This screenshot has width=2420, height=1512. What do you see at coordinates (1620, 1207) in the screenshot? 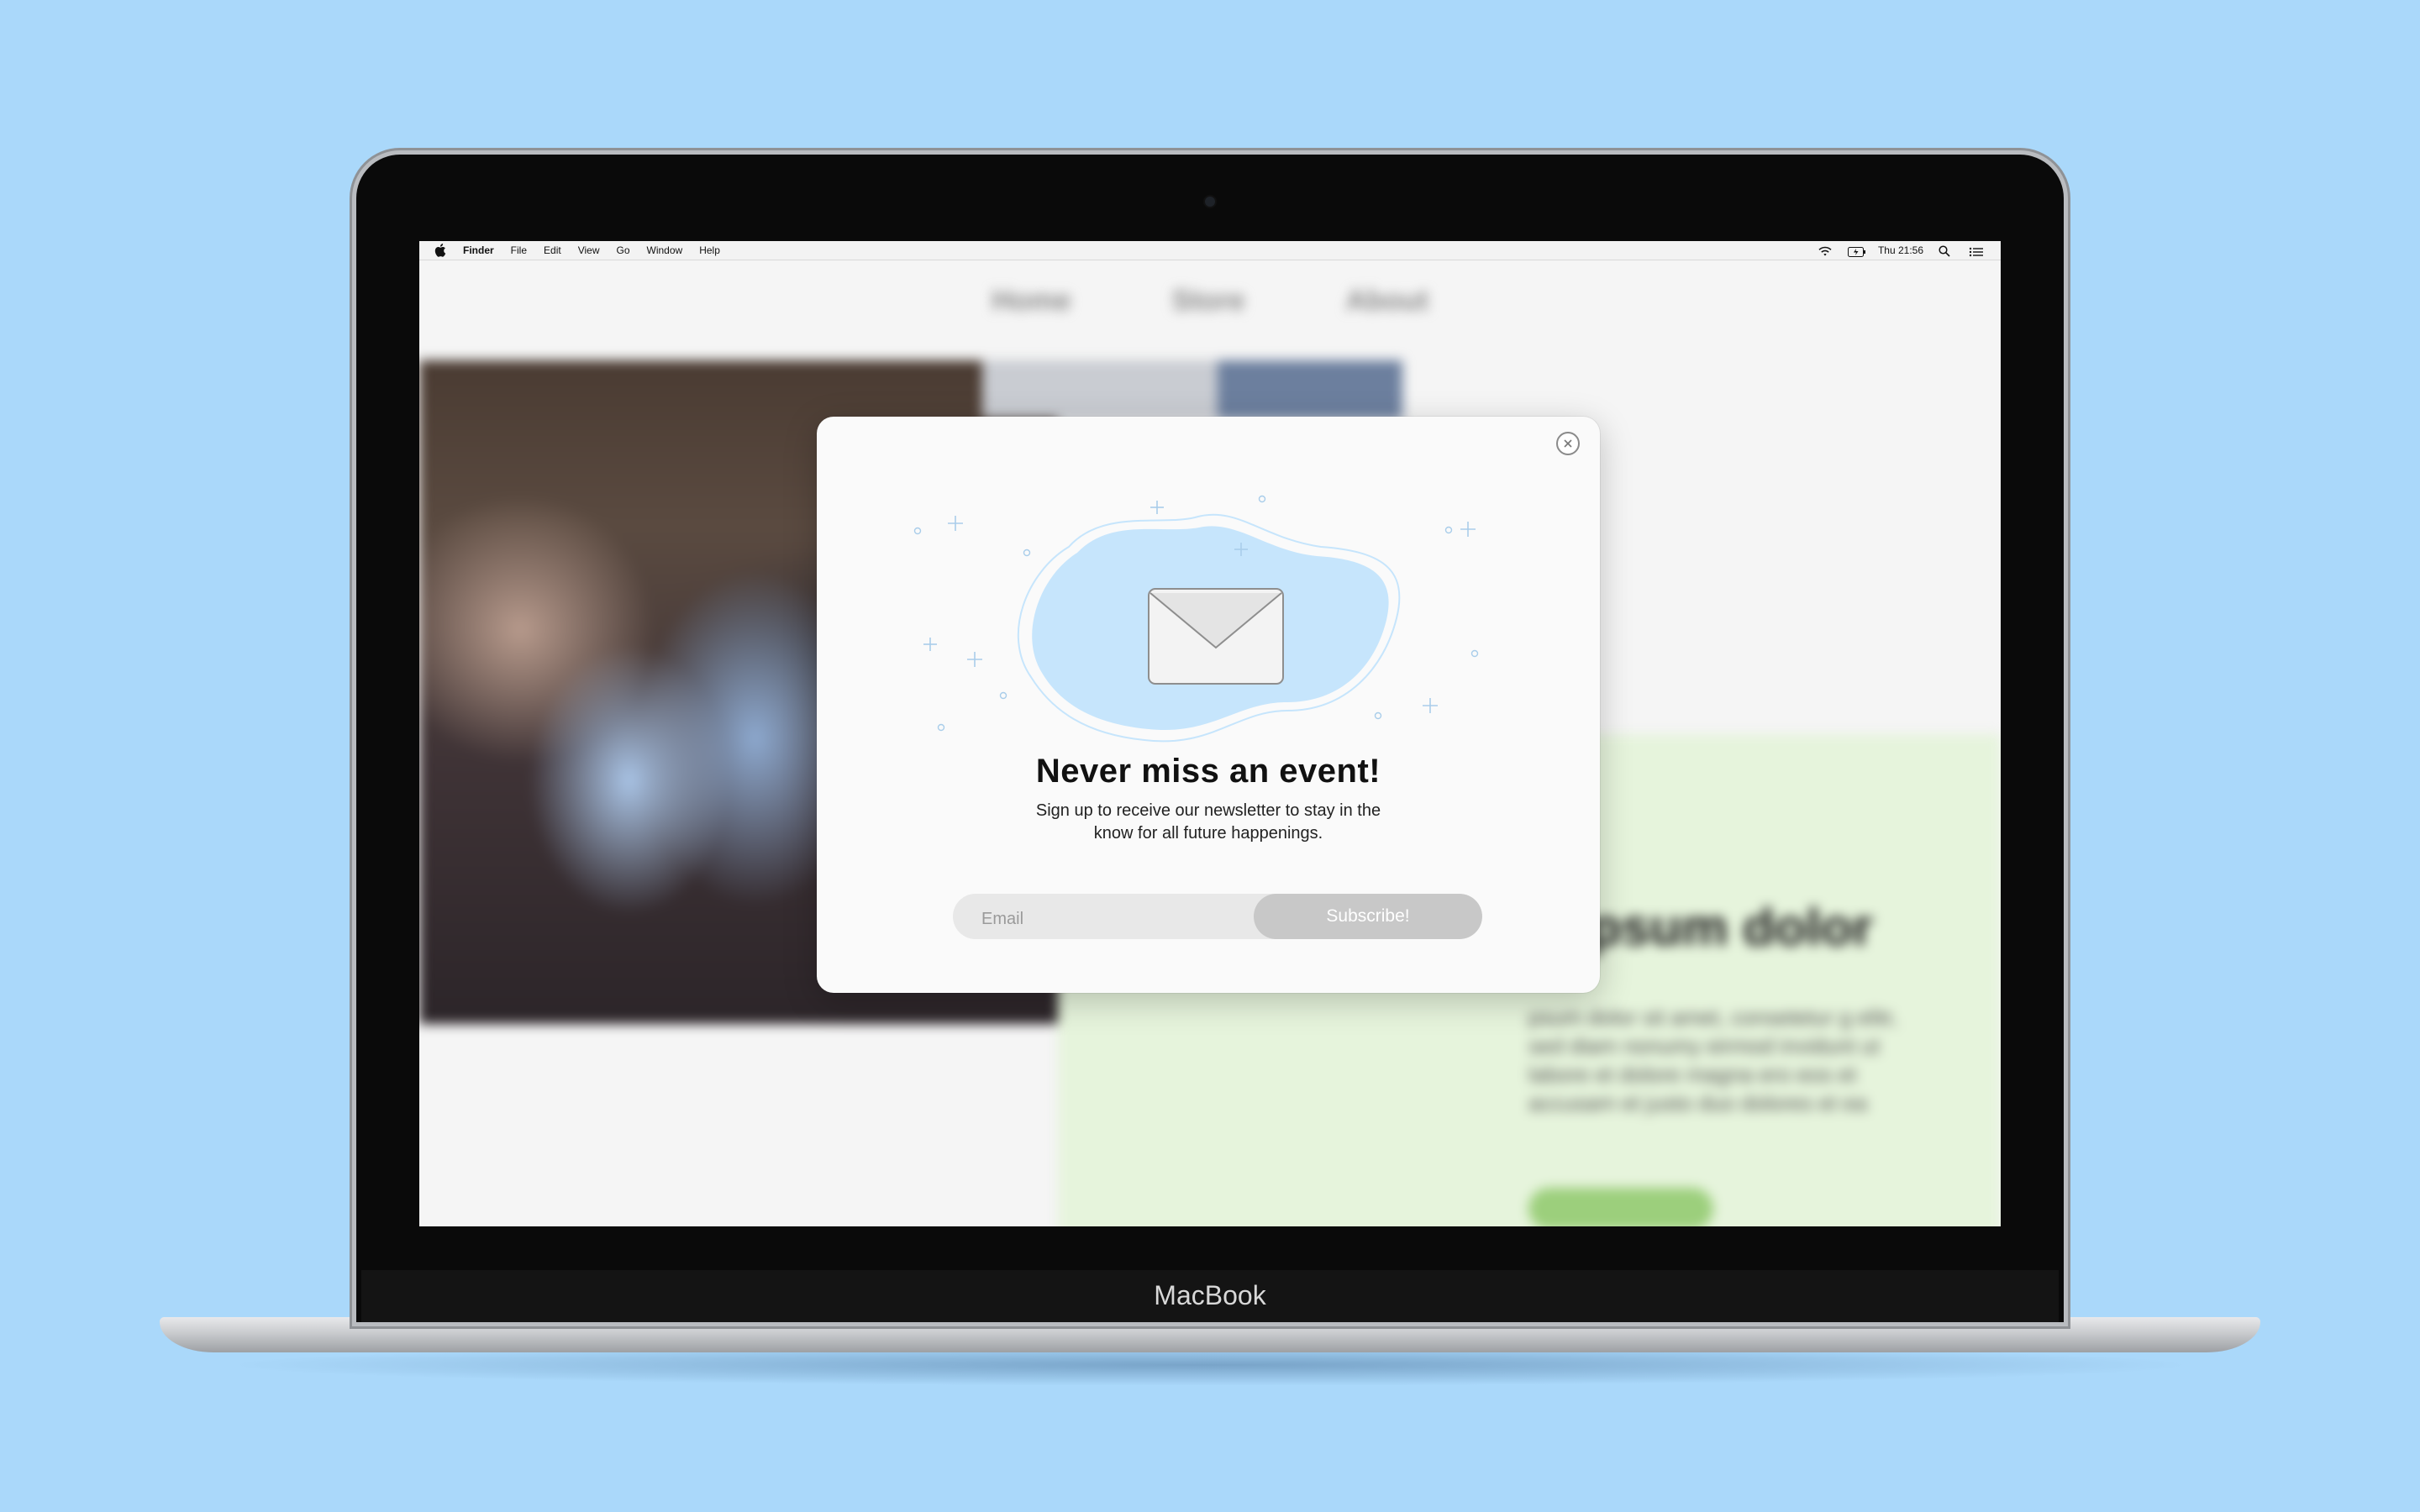
I see `feature-button` at bounding box center [1620, 1207].